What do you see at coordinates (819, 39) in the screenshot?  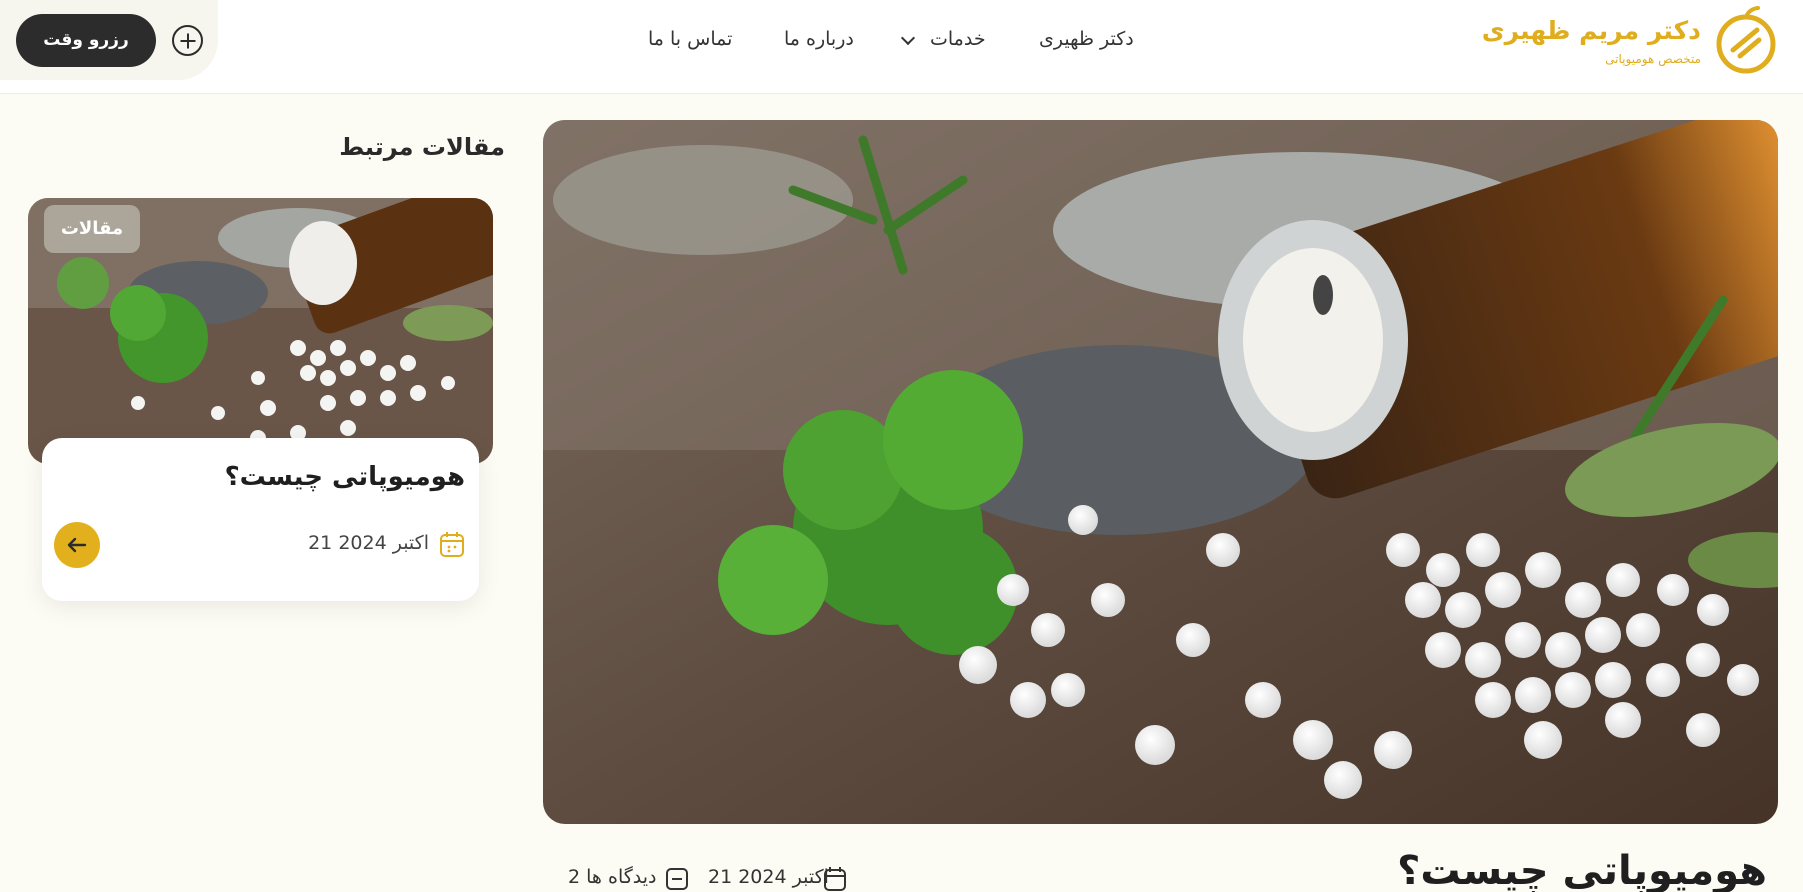 I see `nav-item-about: درباره ما` at bounding box center [819, 39].